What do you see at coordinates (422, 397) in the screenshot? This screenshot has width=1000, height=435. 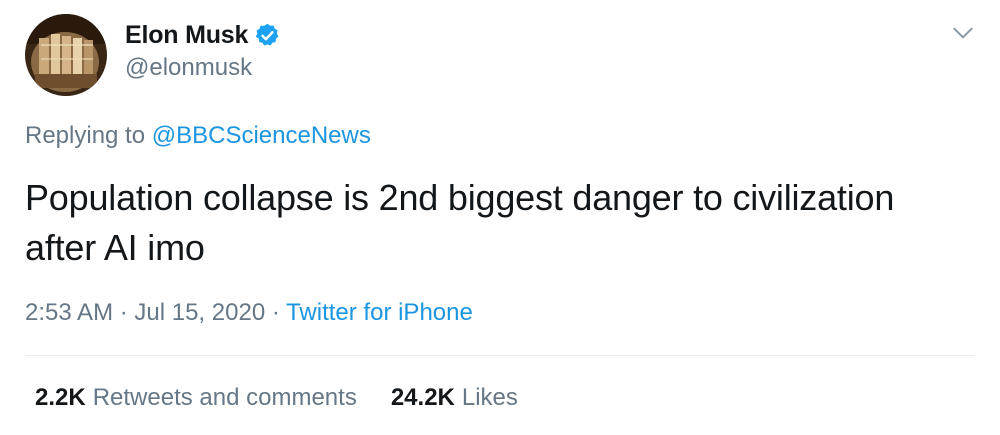 I see `likes-count: 24.2K` at bounding box center [422, 397].